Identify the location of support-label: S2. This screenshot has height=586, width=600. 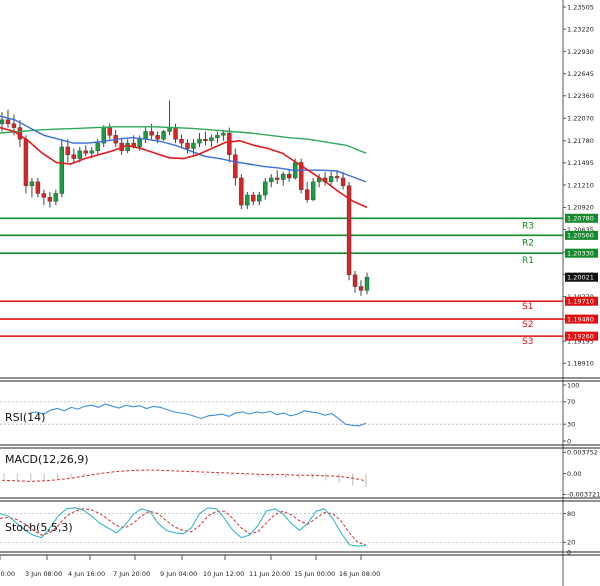
(527, 325).